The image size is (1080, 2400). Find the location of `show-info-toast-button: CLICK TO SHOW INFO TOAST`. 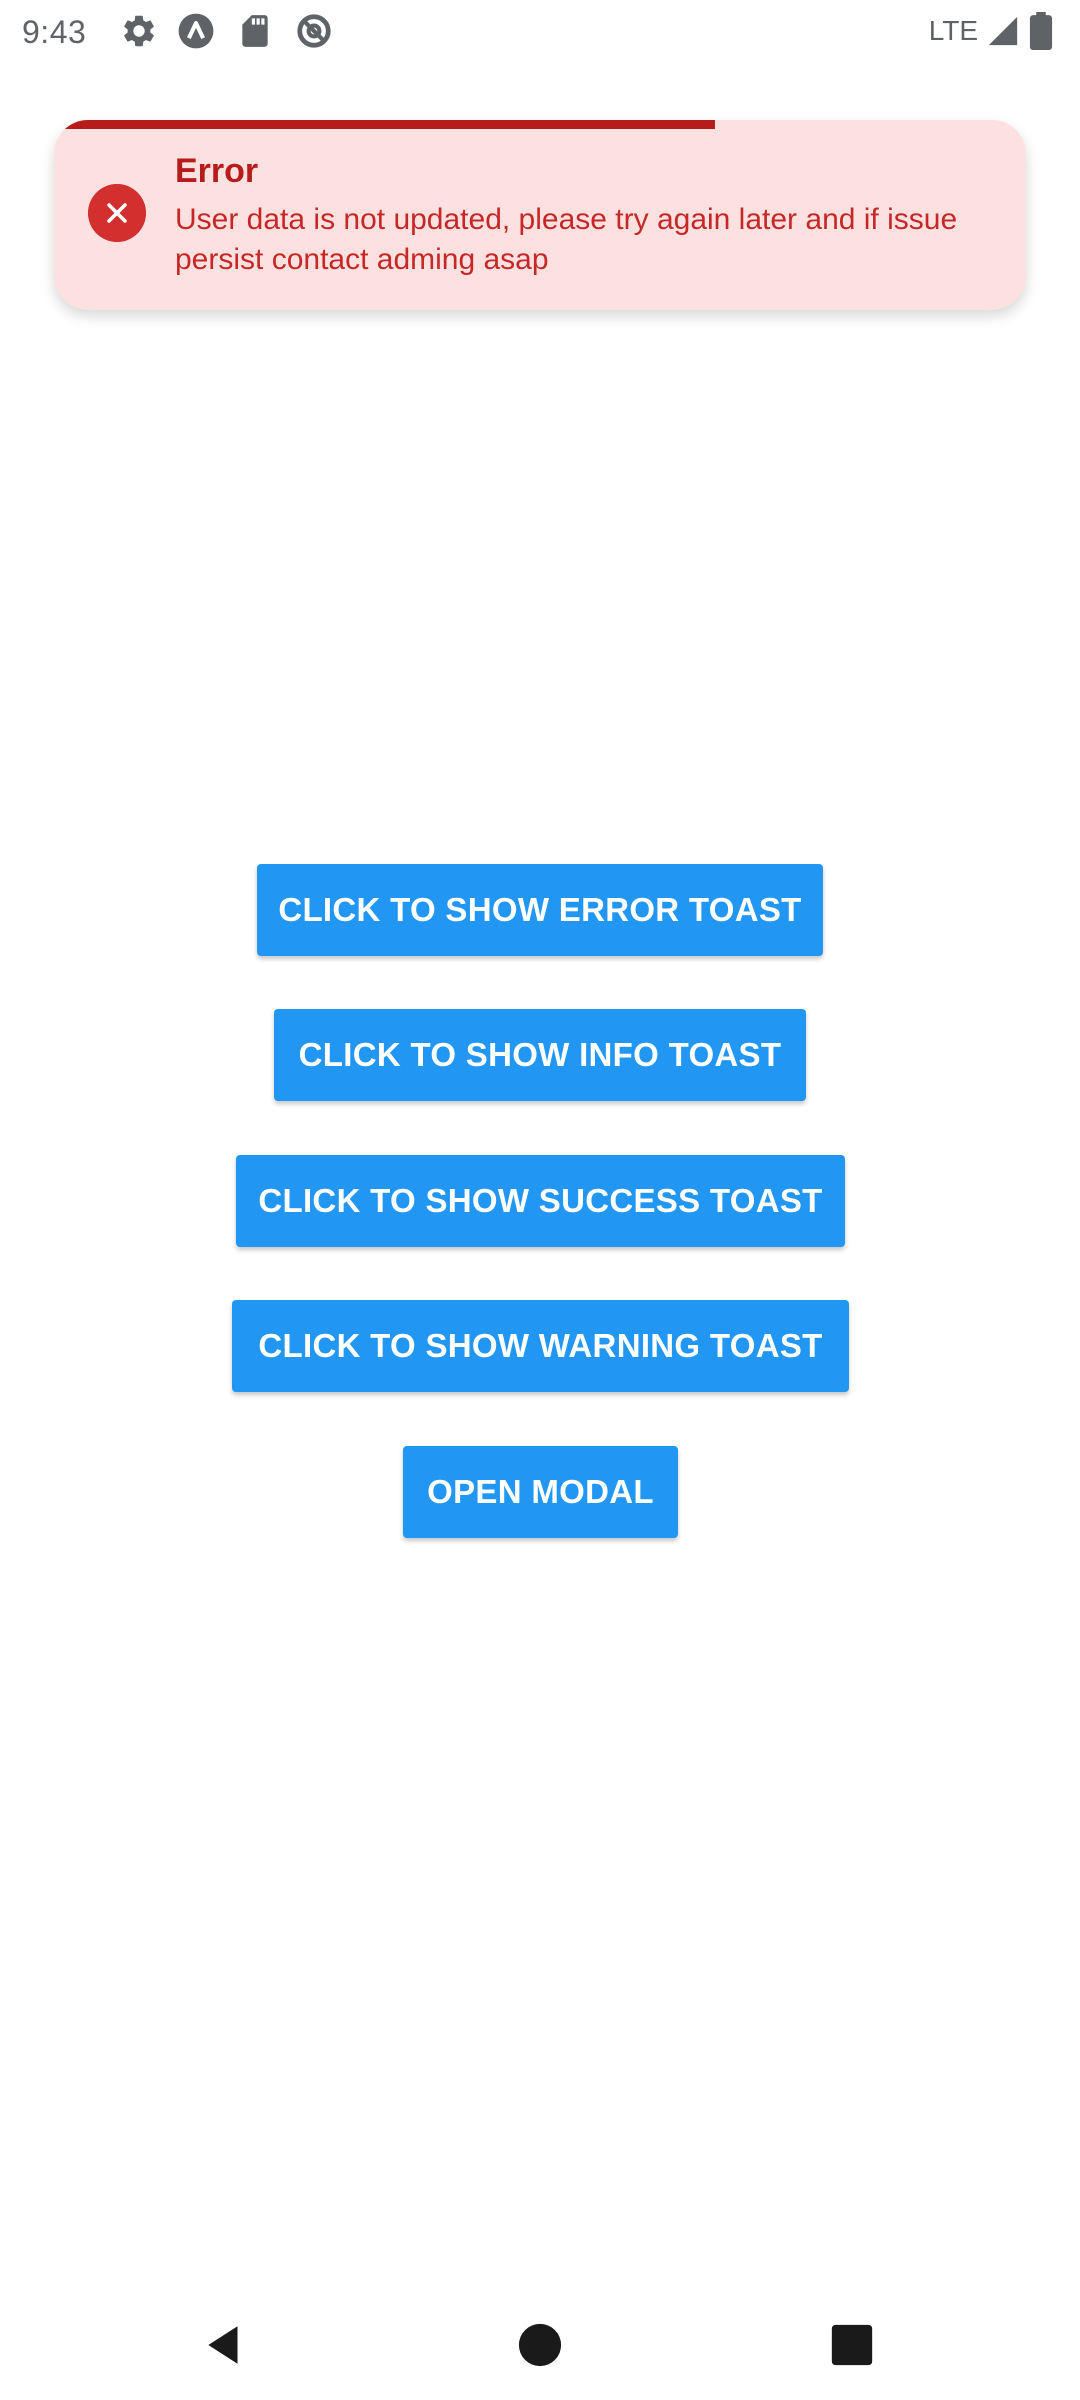

show-info-toast-button: CLICK TO SHOW INFO TOAST is located at coordinates (540, 1055).